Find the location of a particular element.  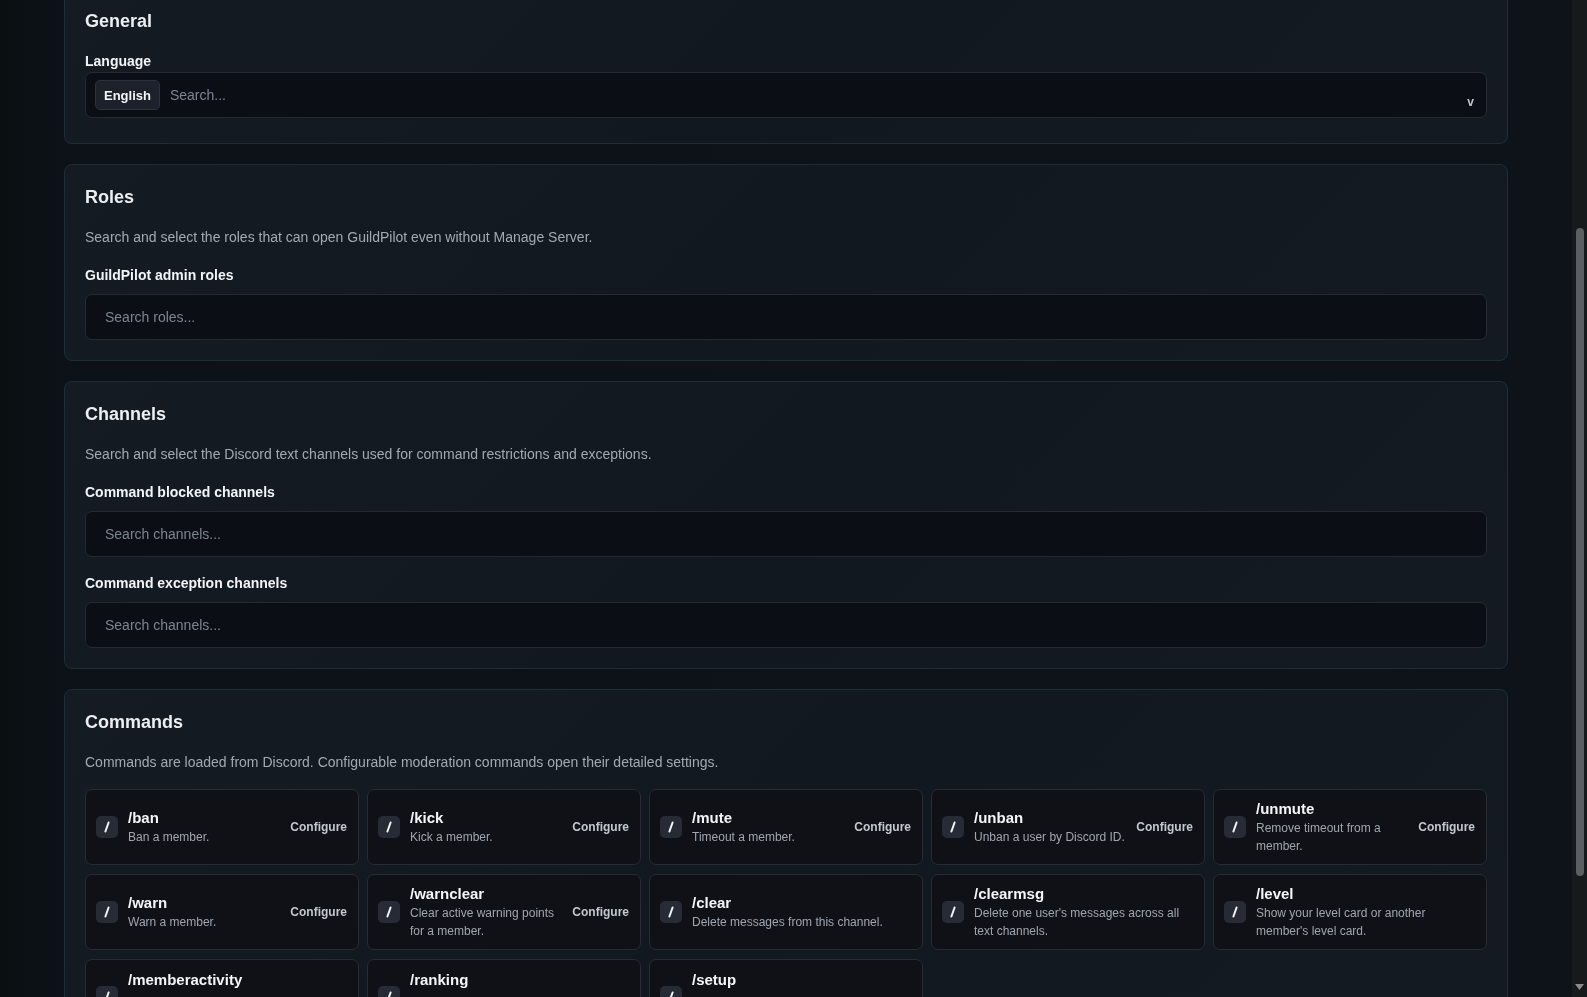

scrollbar is located at coordinates (1579, 498).